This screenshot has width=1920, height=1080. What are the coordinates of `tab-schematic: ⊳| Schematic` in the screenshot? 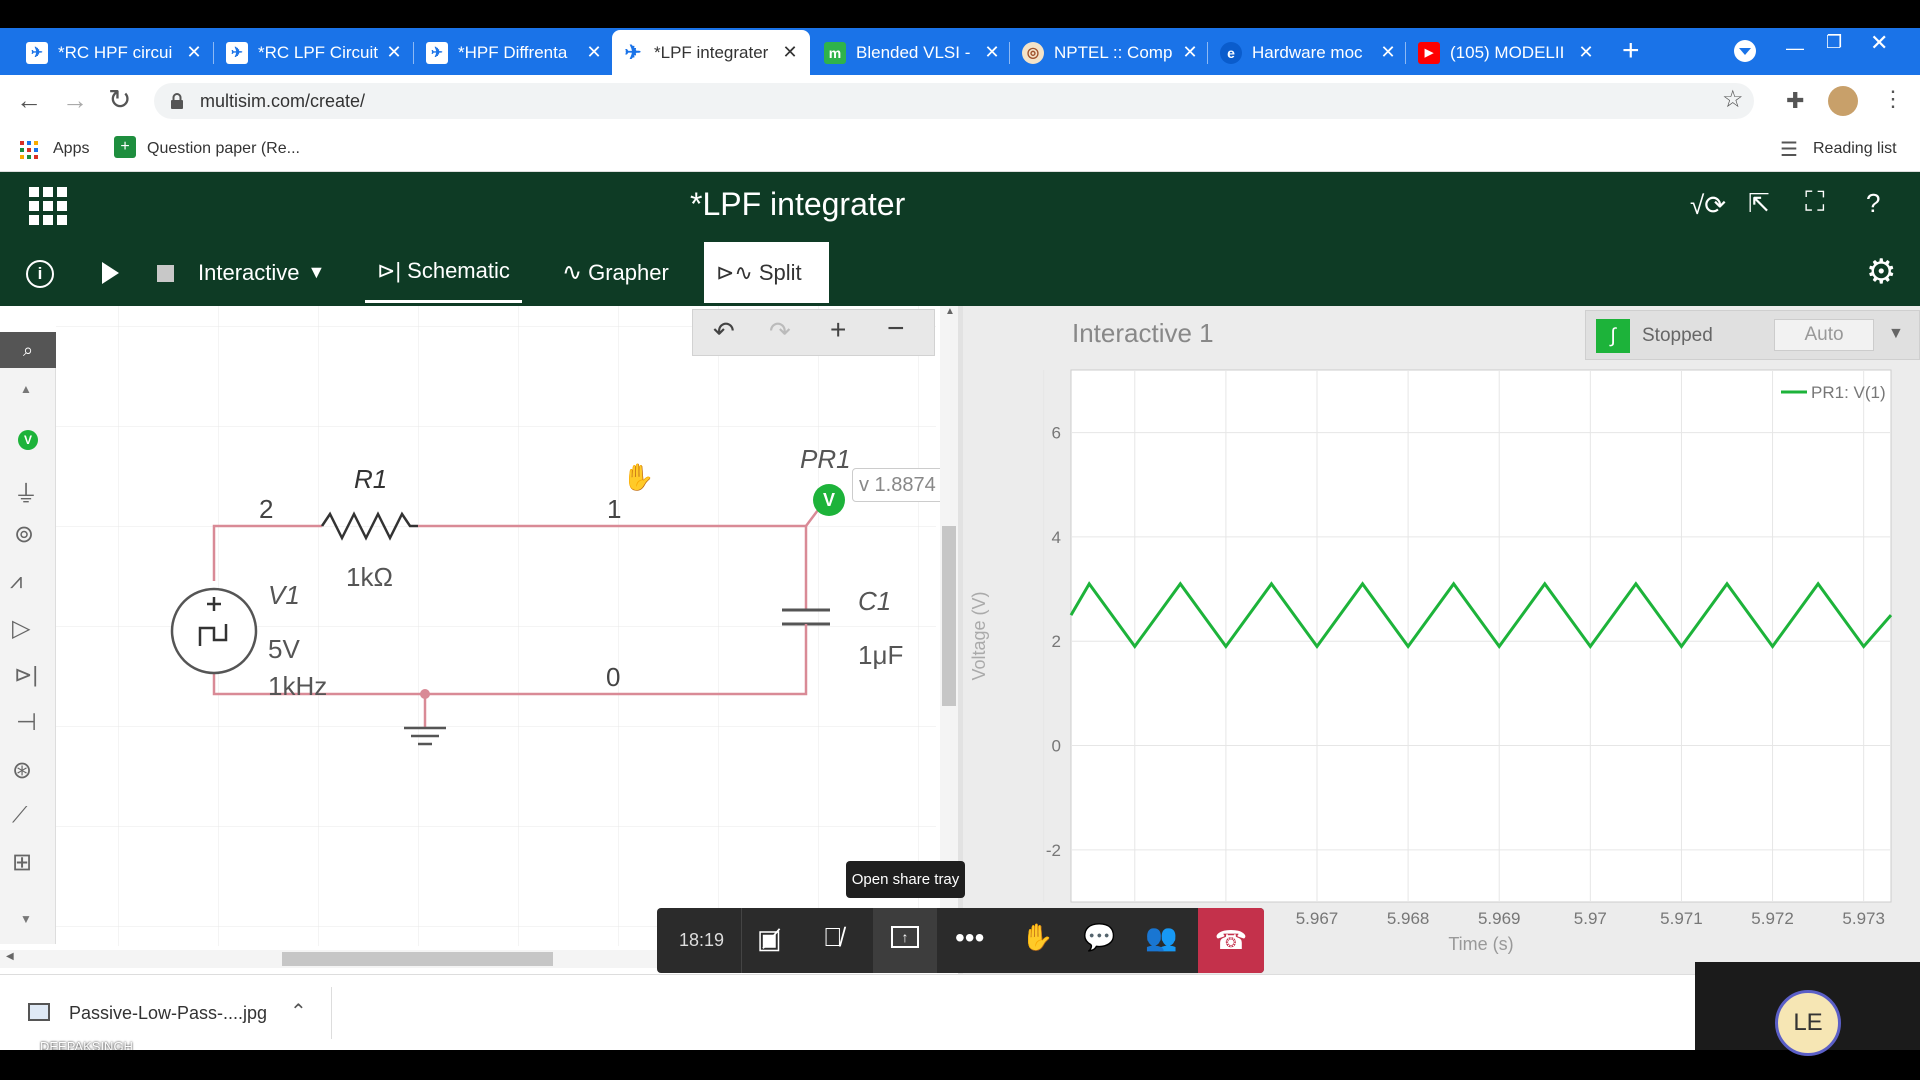 It's located at (443, 272).